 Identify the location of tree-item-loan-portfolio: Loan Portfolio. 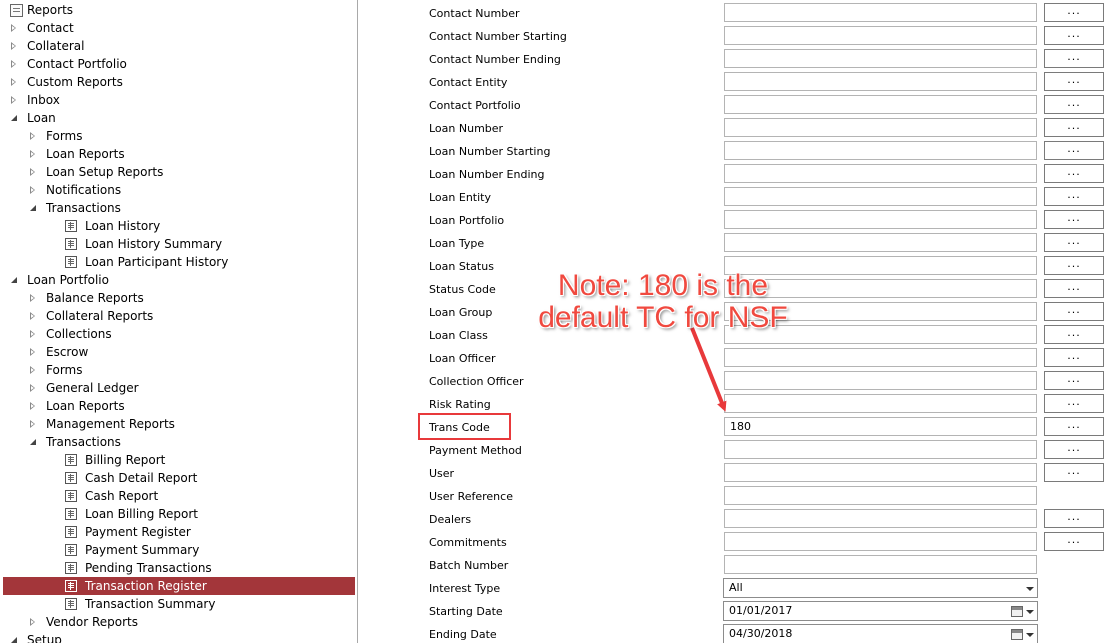
(179, 280).